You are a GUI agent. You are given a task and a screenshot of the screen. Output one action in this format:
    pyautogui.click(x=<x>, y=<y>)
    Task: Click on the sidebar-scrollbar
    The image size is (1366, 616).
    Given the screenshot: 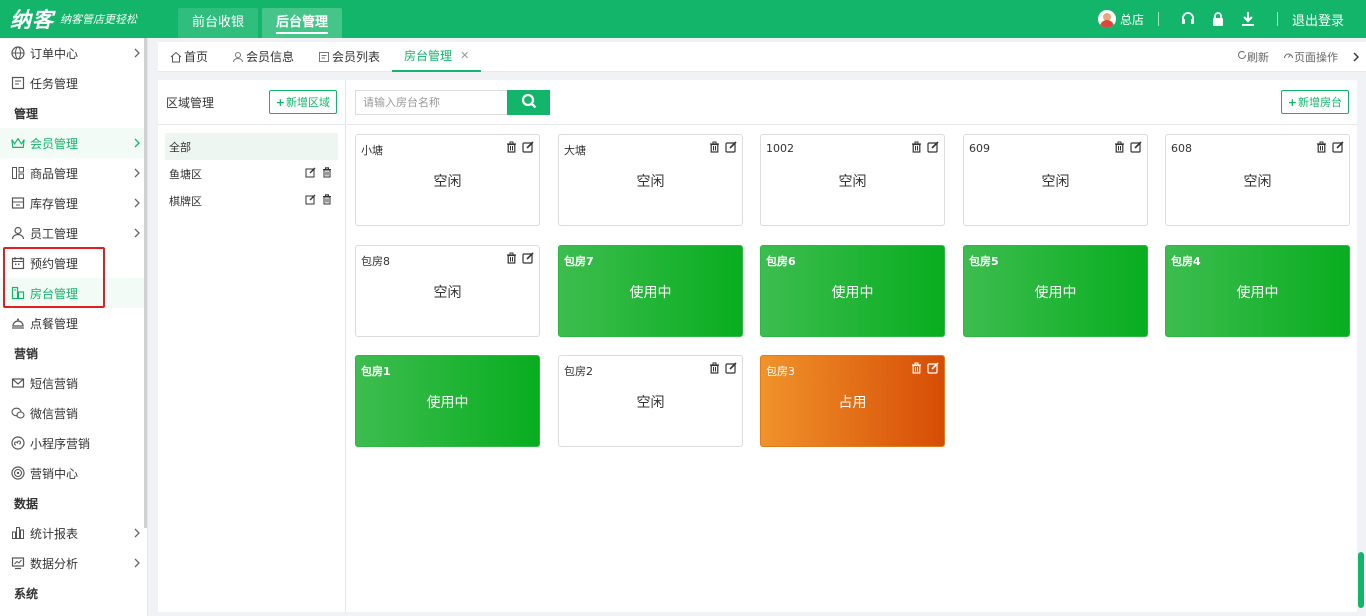 What is the action you would take?
    pyautogui.click(x=145, y=283)
    